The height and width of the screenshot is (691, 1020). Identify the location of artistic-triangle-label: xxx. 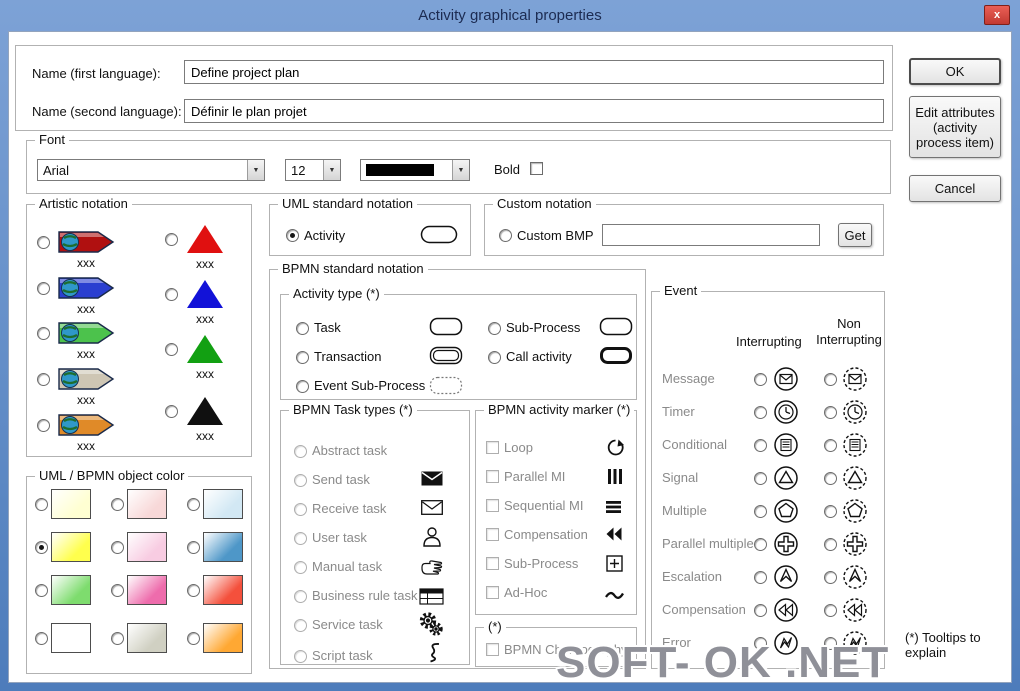
(205, 264).